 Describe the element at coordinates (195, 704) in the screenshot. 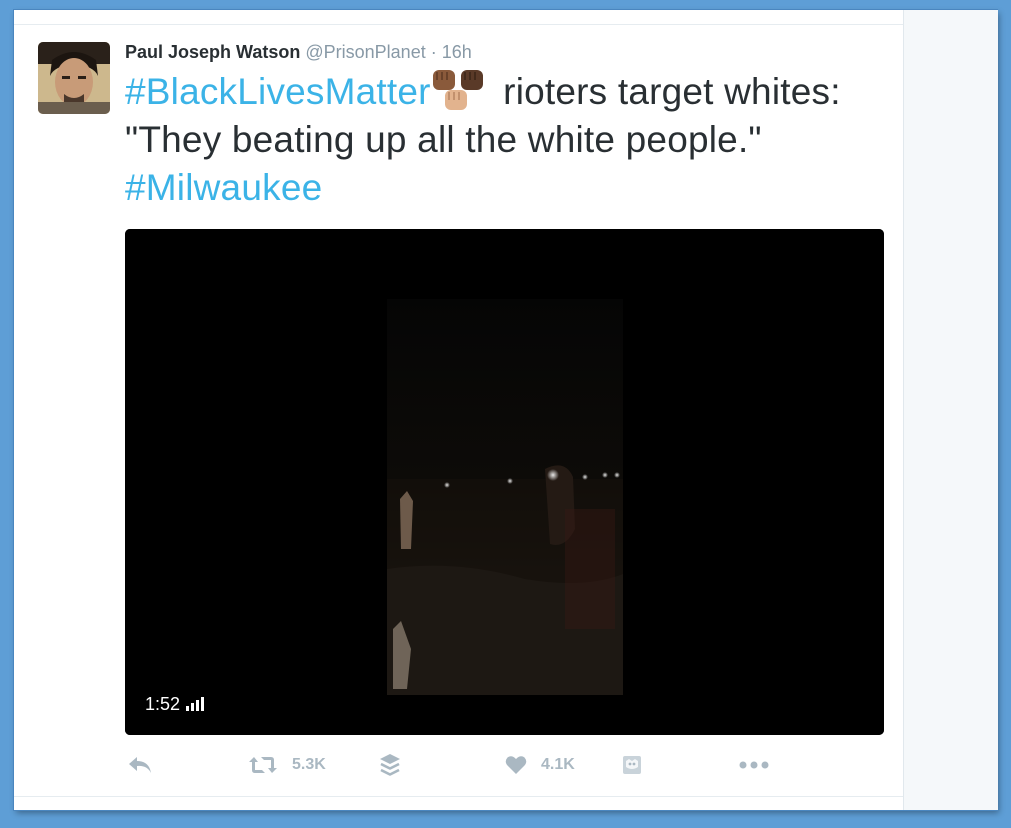

I see `signal-bars-icon` at that location.